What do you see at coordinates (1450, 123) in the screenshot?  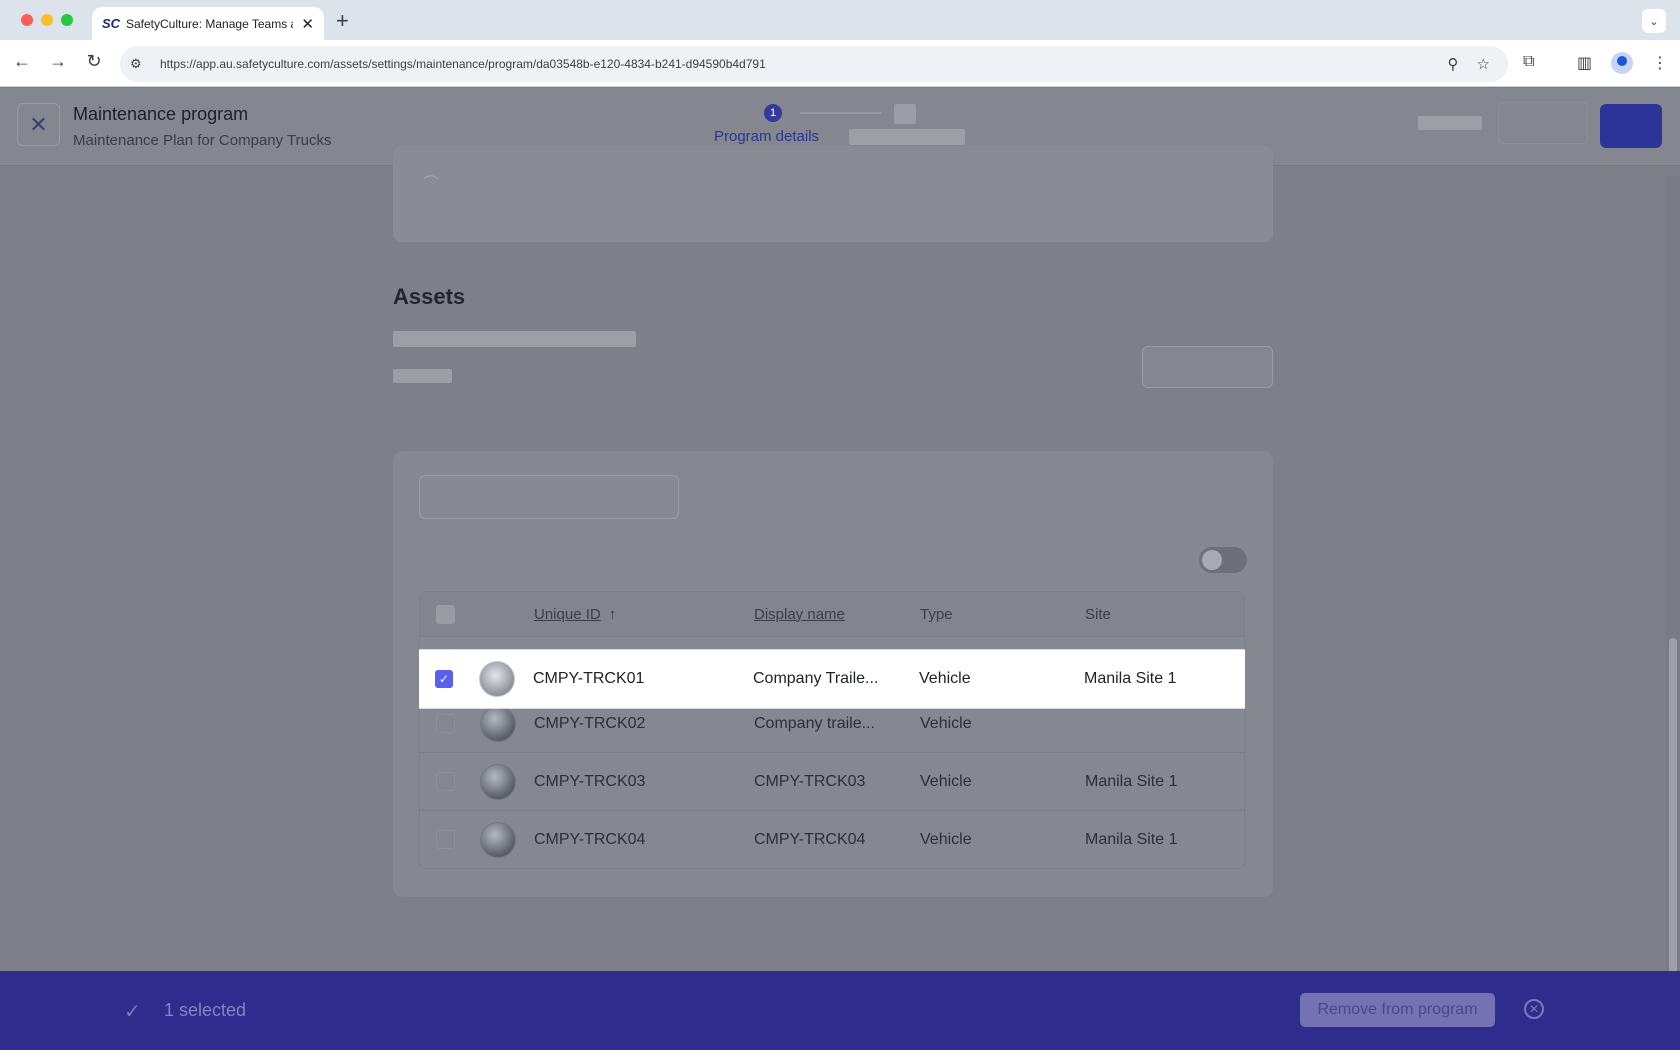 I see `header-text-placeholder` at bounding box center [1450, 123].